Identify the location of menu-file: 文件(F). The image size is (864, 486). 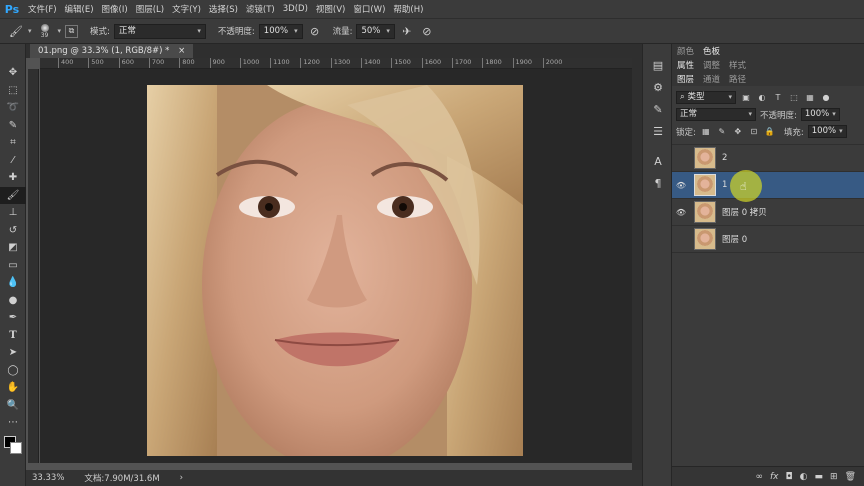
(42, 9).